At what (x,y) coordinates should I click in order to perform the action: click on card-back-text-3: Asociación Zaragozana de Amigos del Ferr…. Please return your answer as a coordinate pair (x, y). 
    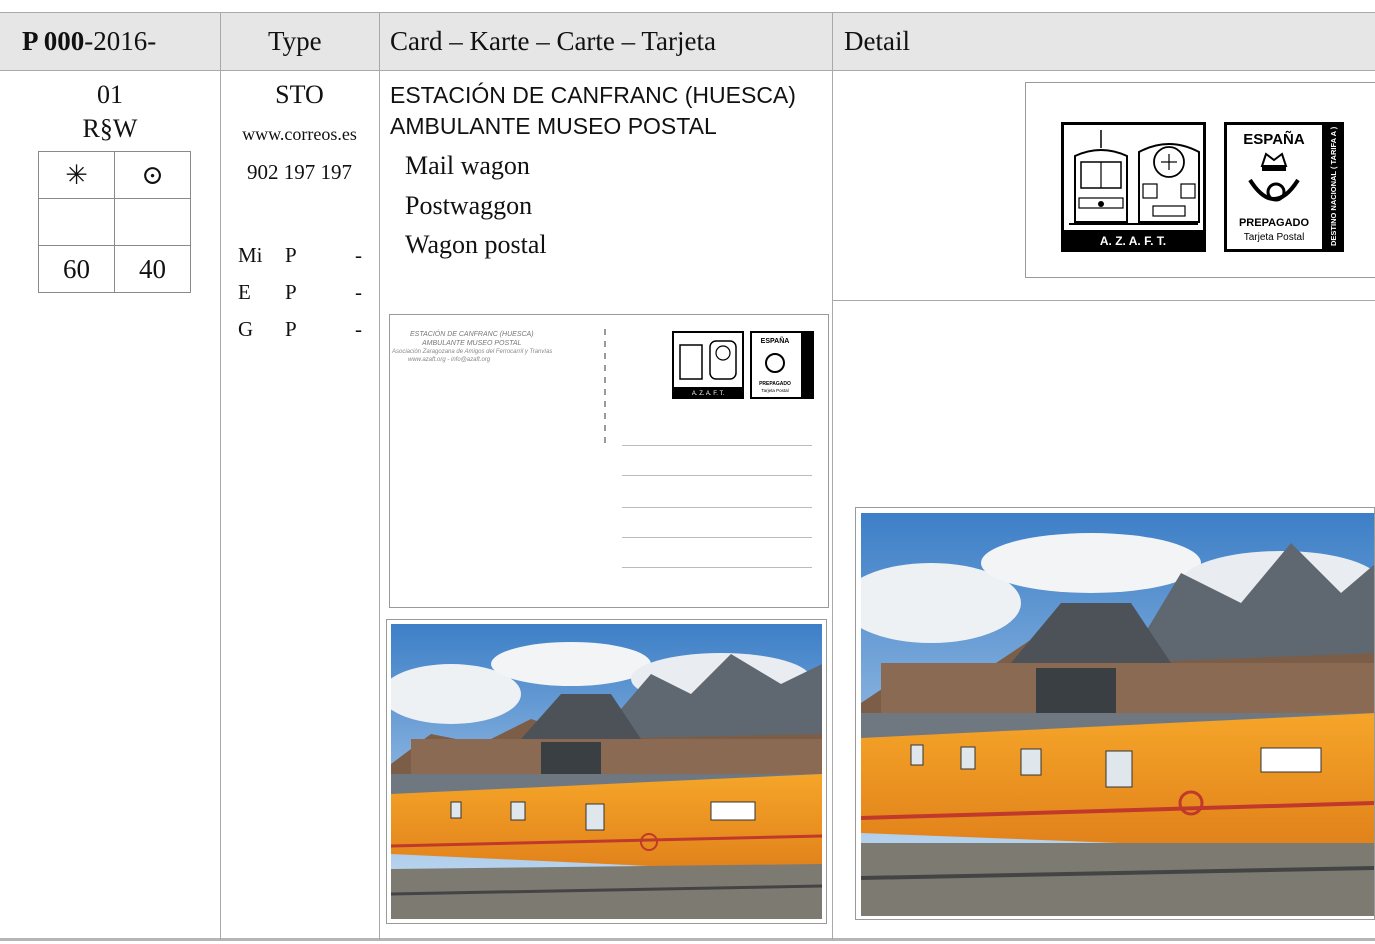
    Looking at the image, I should click on (472, 352).